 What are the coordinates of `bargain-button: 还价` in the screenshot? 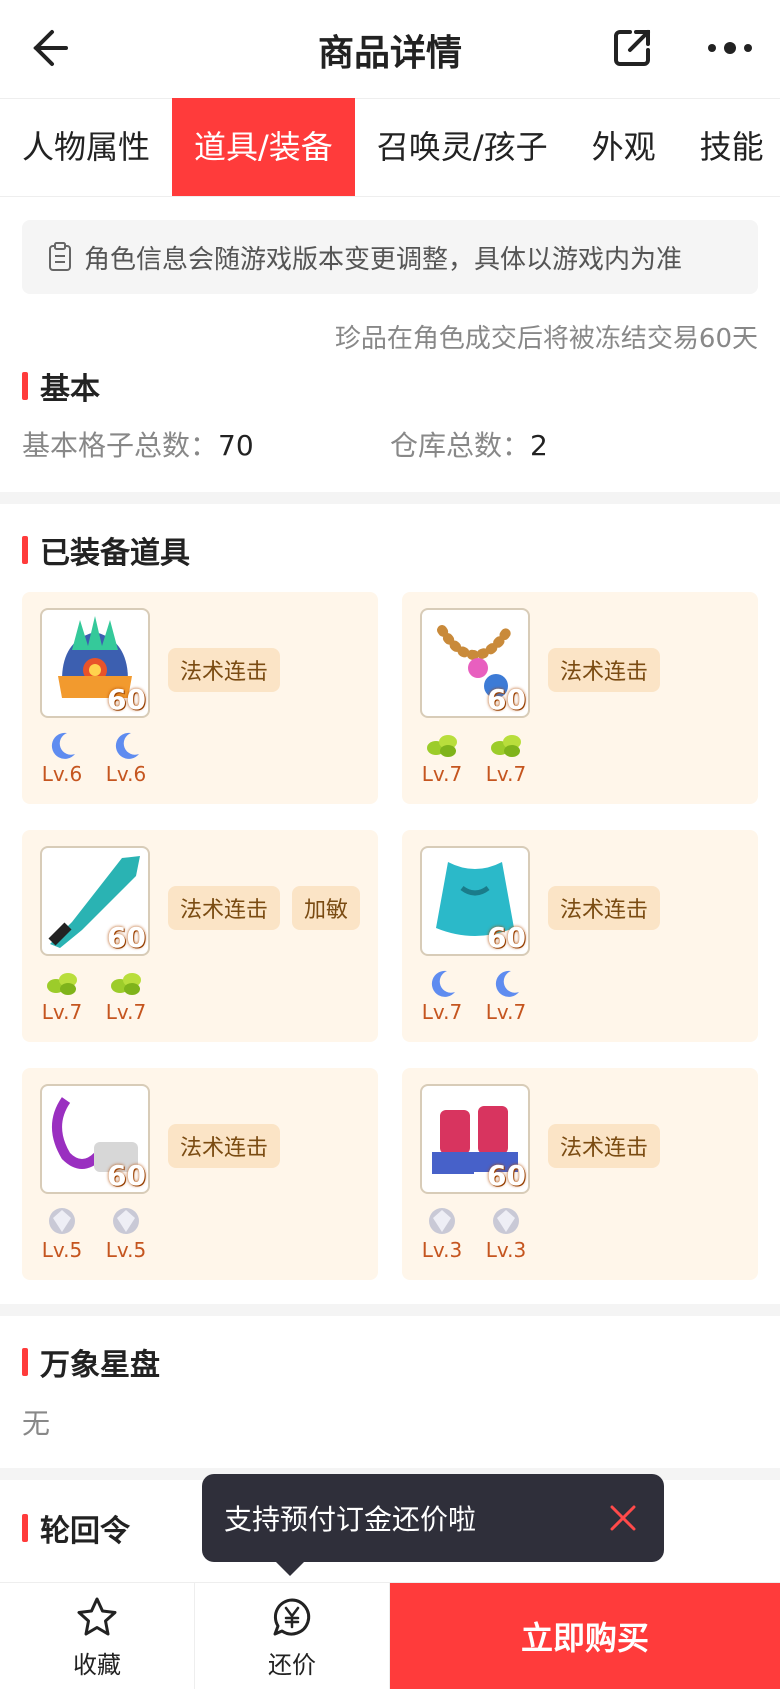 It's located at (292, 1636).